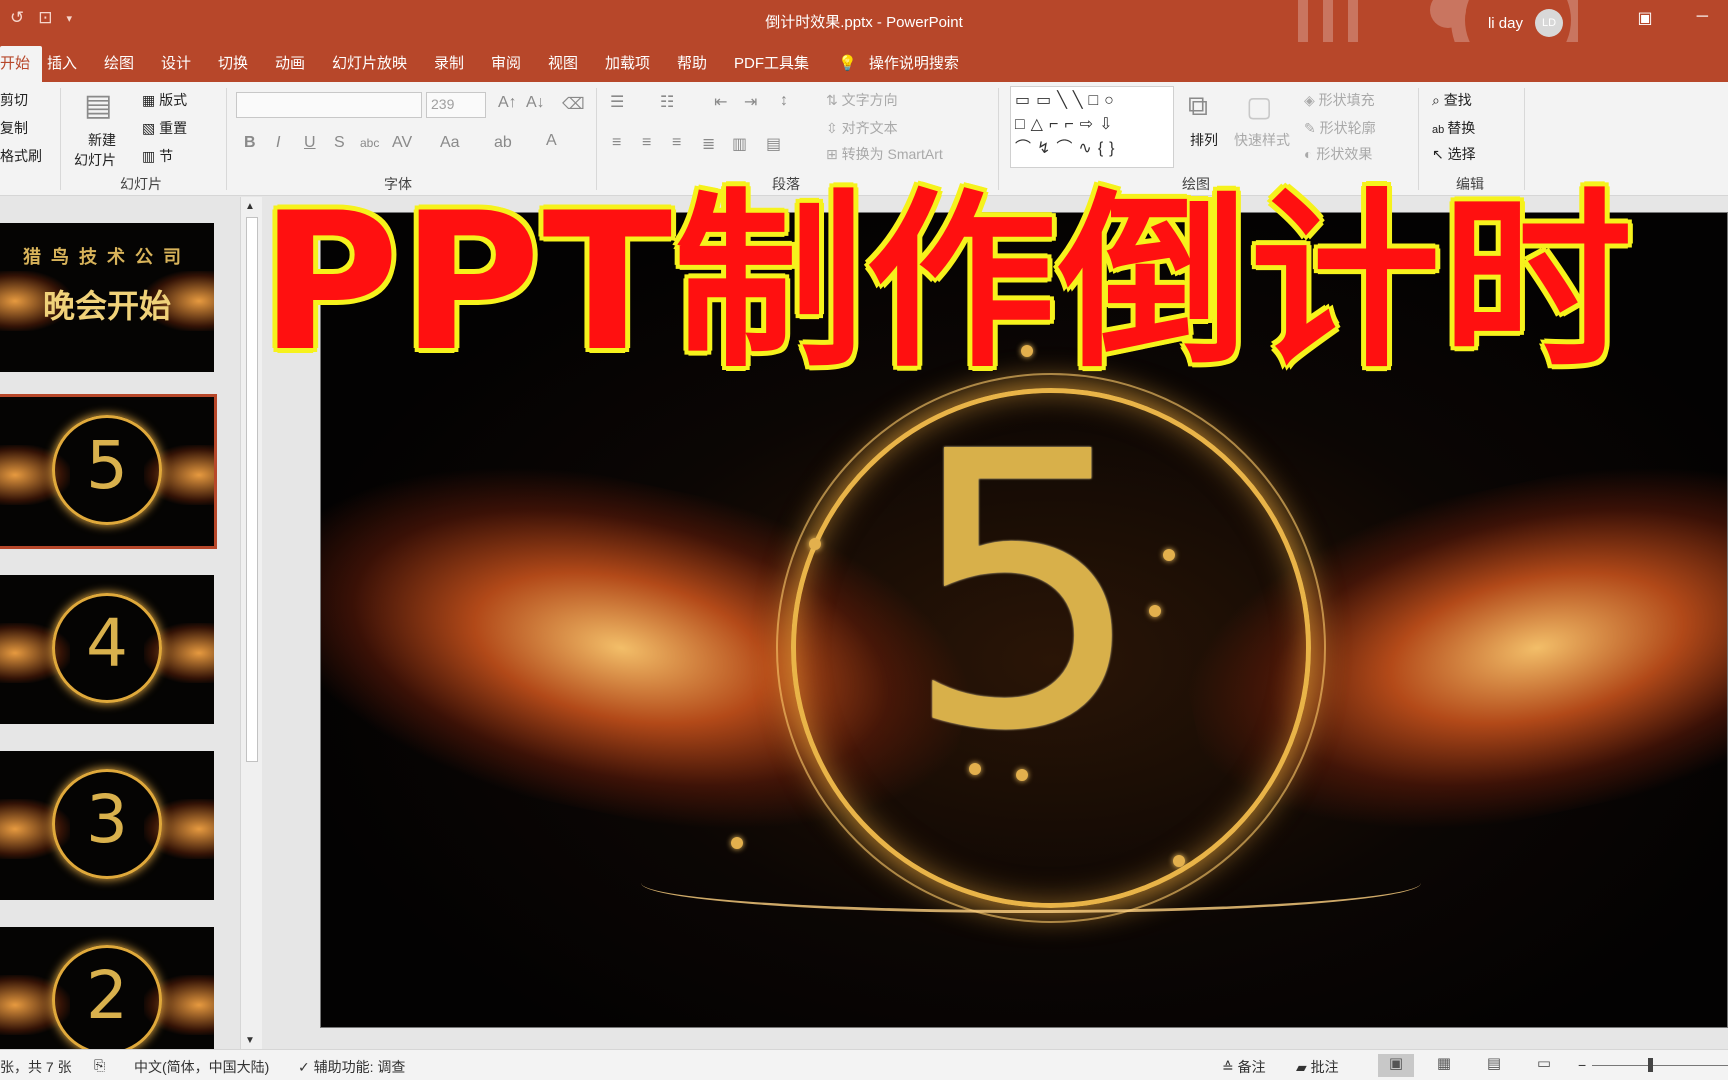 The height and width of the screenshot is (1080, 1728). What do you see at coordinates (449, 62) in the screenshot?
I see `tab-record: 录制` at bounding box center [449, 62].